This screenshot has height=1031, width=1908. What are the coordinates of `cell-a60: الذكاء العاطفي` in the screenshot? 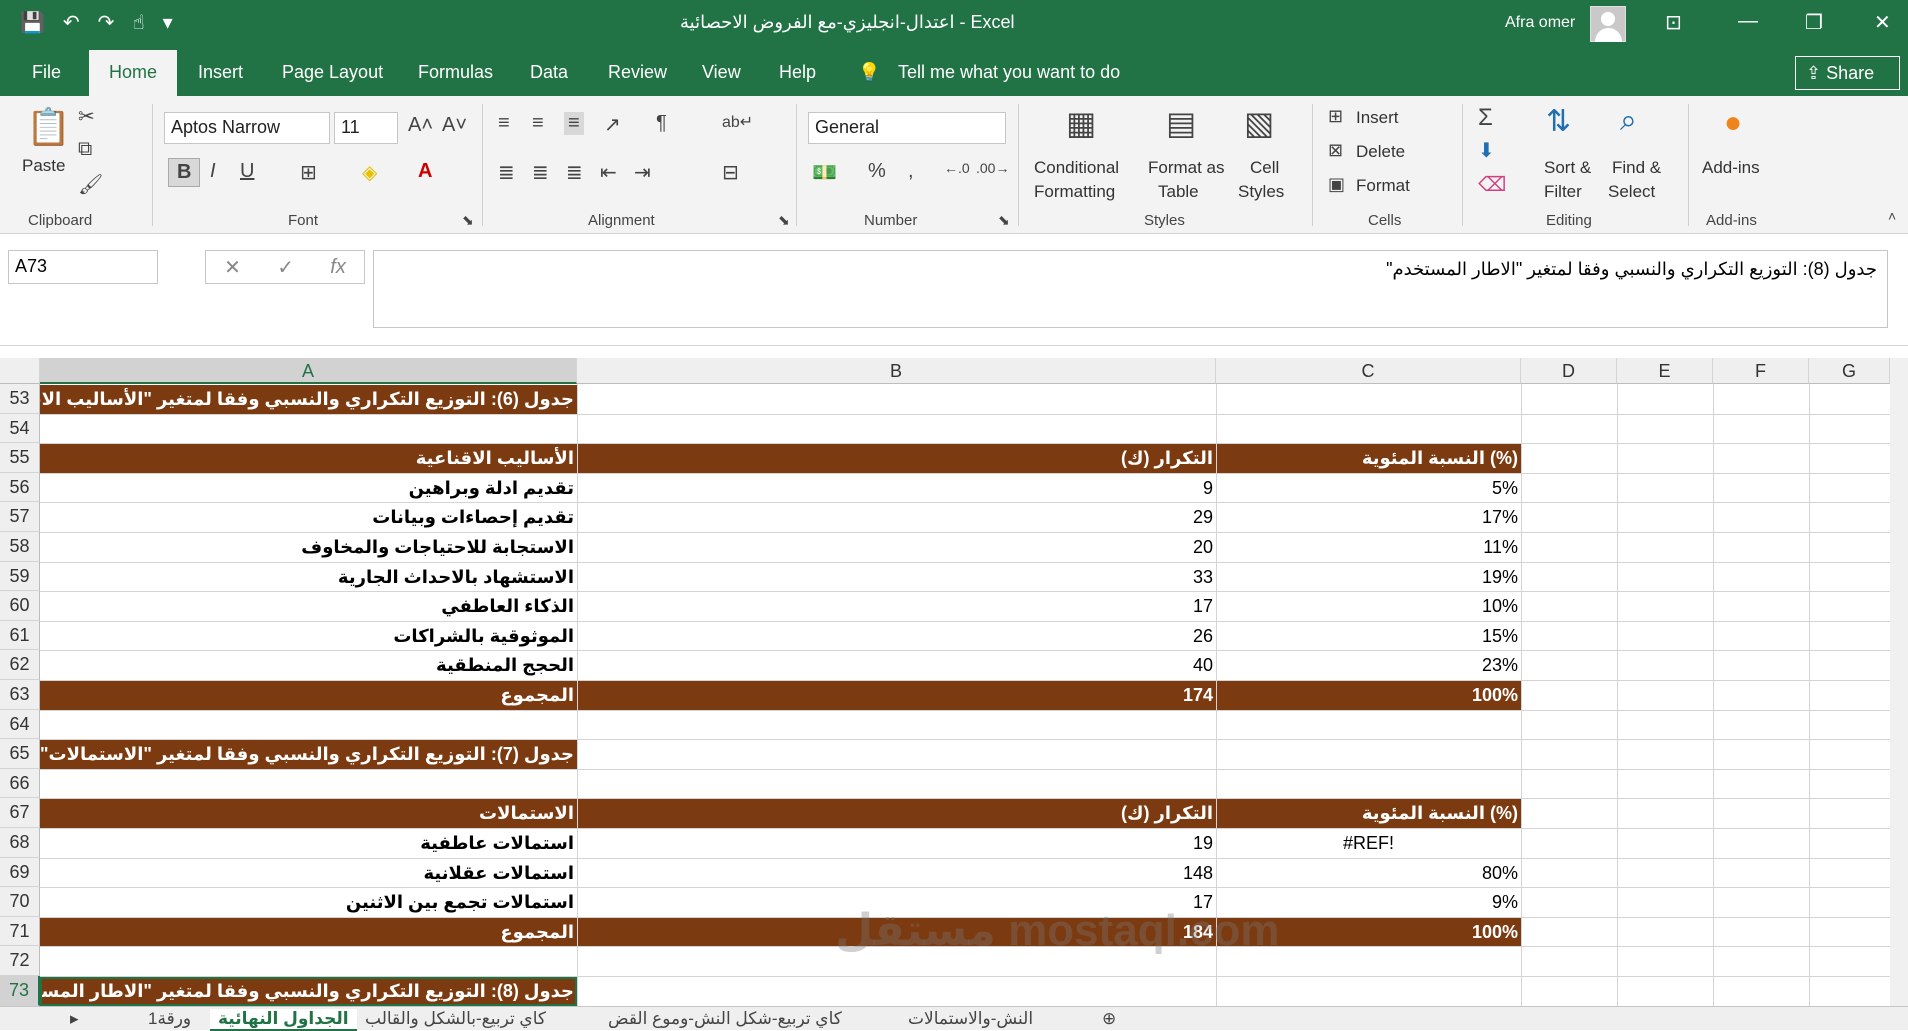 It's located at (308, 606).